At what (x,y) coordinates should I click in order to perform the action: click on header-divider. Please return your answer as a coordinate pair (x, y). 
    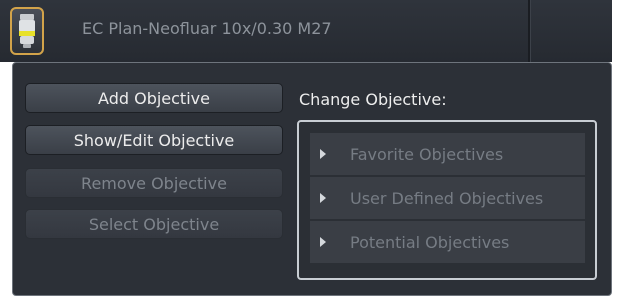
    Looking at the image, I should click on (529, 31).